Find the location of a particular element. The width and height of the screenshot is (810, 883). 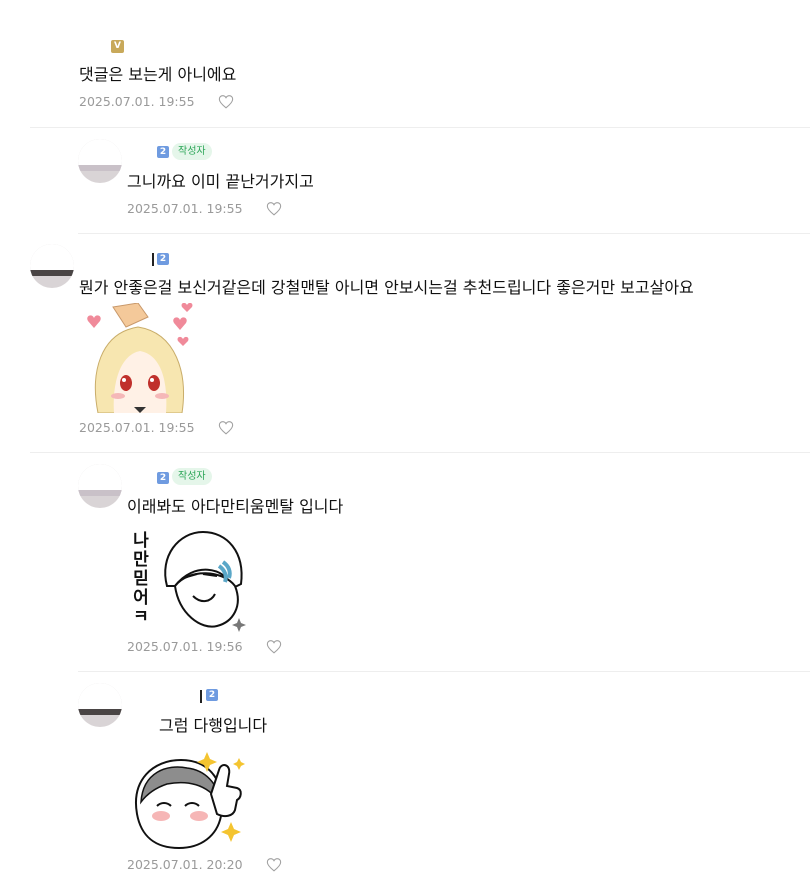

comment-text: 그니까요 이미 끝난거가지고 is located at coordinates (220, 181).